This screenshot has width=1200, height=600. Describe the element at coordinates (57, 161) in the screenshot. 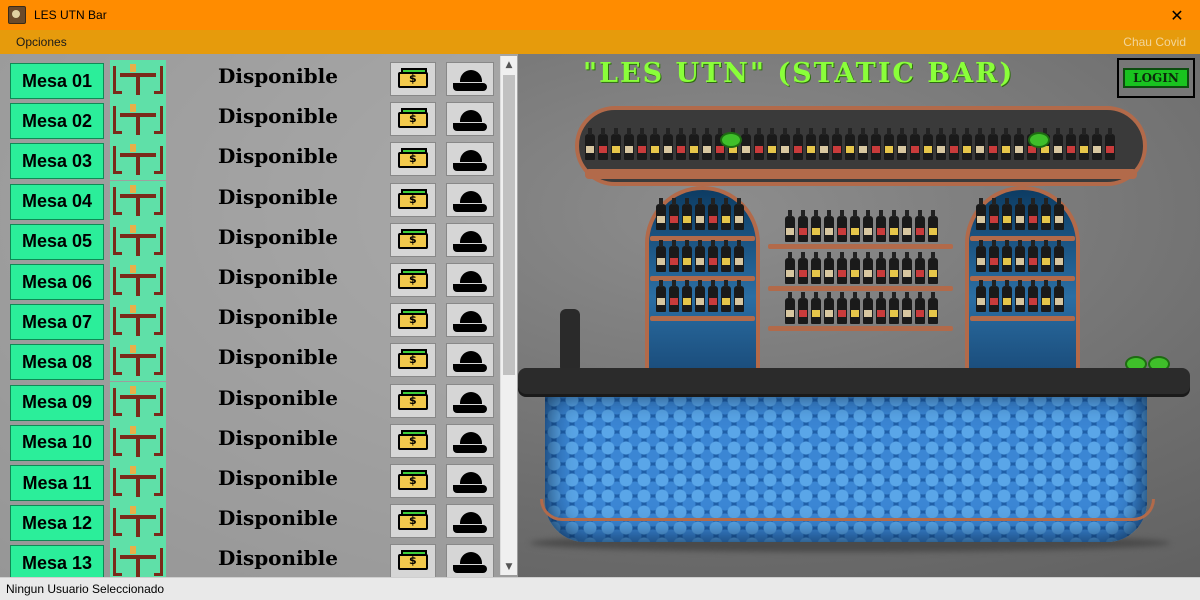

I see `mesa-button: Mesa 03` at that location.